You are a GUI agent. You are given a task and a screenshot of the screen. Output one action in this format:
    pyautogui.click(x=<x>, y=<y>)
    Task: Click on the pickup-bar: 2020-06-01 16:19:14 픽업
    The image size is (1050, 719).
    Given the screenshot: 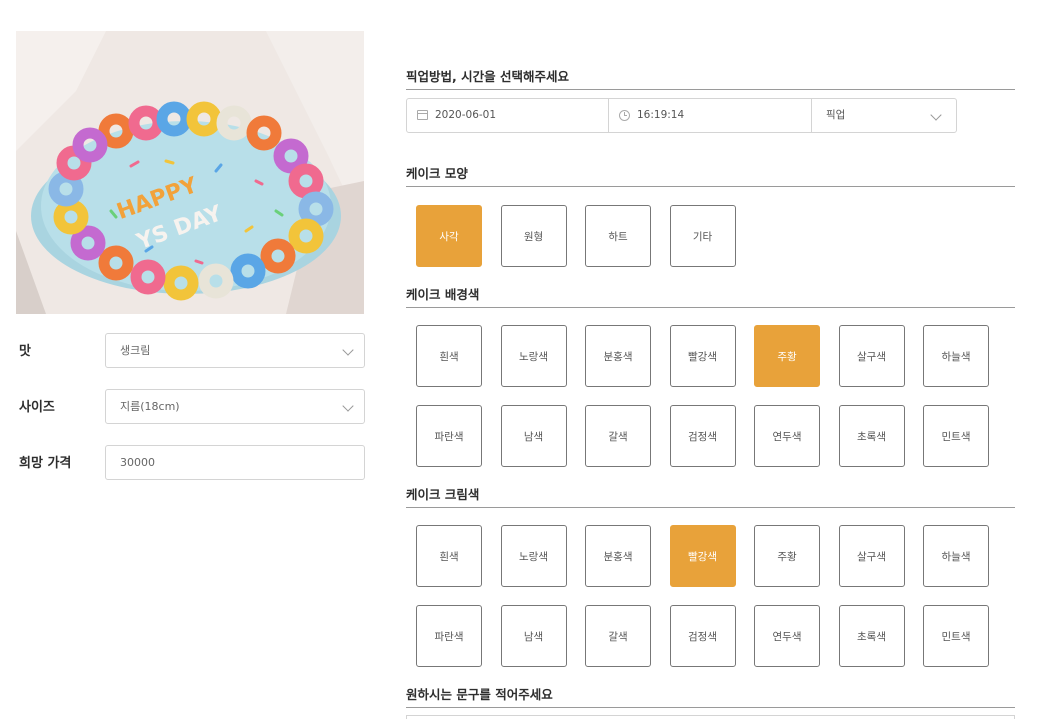 What is the action you would take?
    pyautogui.click(x=681, y=115)
    